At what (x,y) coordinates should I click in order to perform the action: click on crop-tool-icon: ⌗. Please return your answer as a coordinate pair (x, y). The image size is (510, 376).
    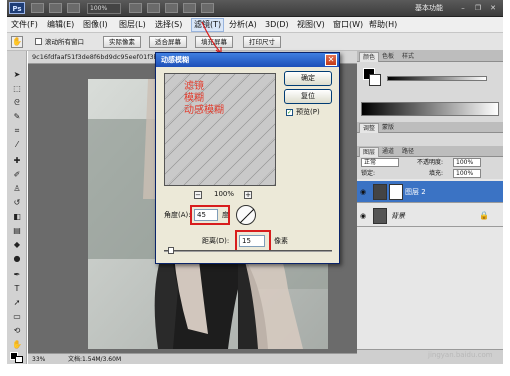
    Looking at the image, I should click on (17, 130).